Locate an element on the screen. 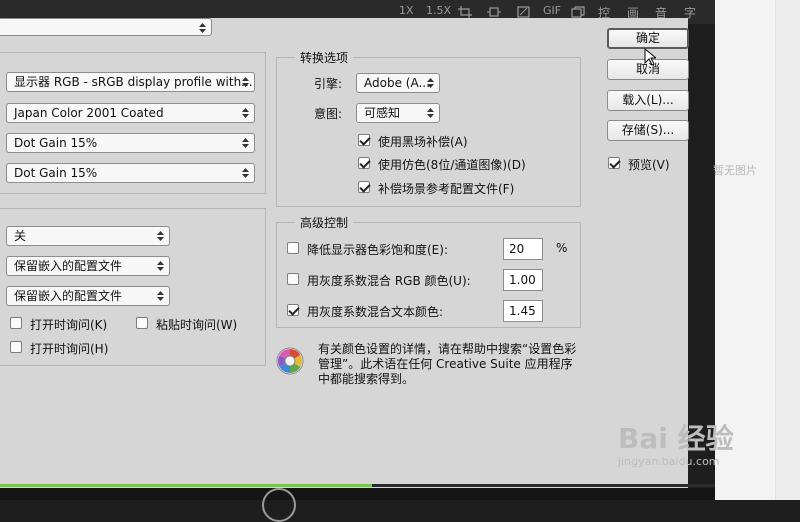  gray-working-space-select: Dot Gain 15% is located at coordinates (130, 143).